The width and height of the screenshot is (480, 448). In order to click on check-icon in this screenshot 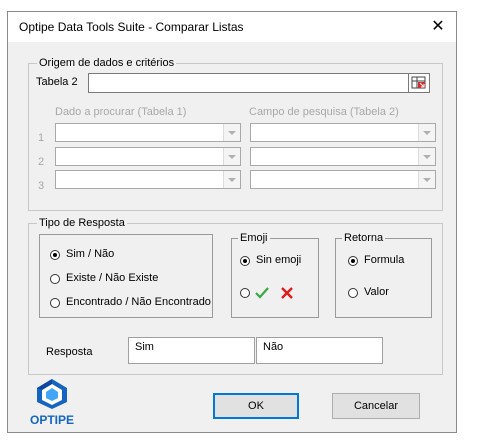, I will do `click(262, 293)`.